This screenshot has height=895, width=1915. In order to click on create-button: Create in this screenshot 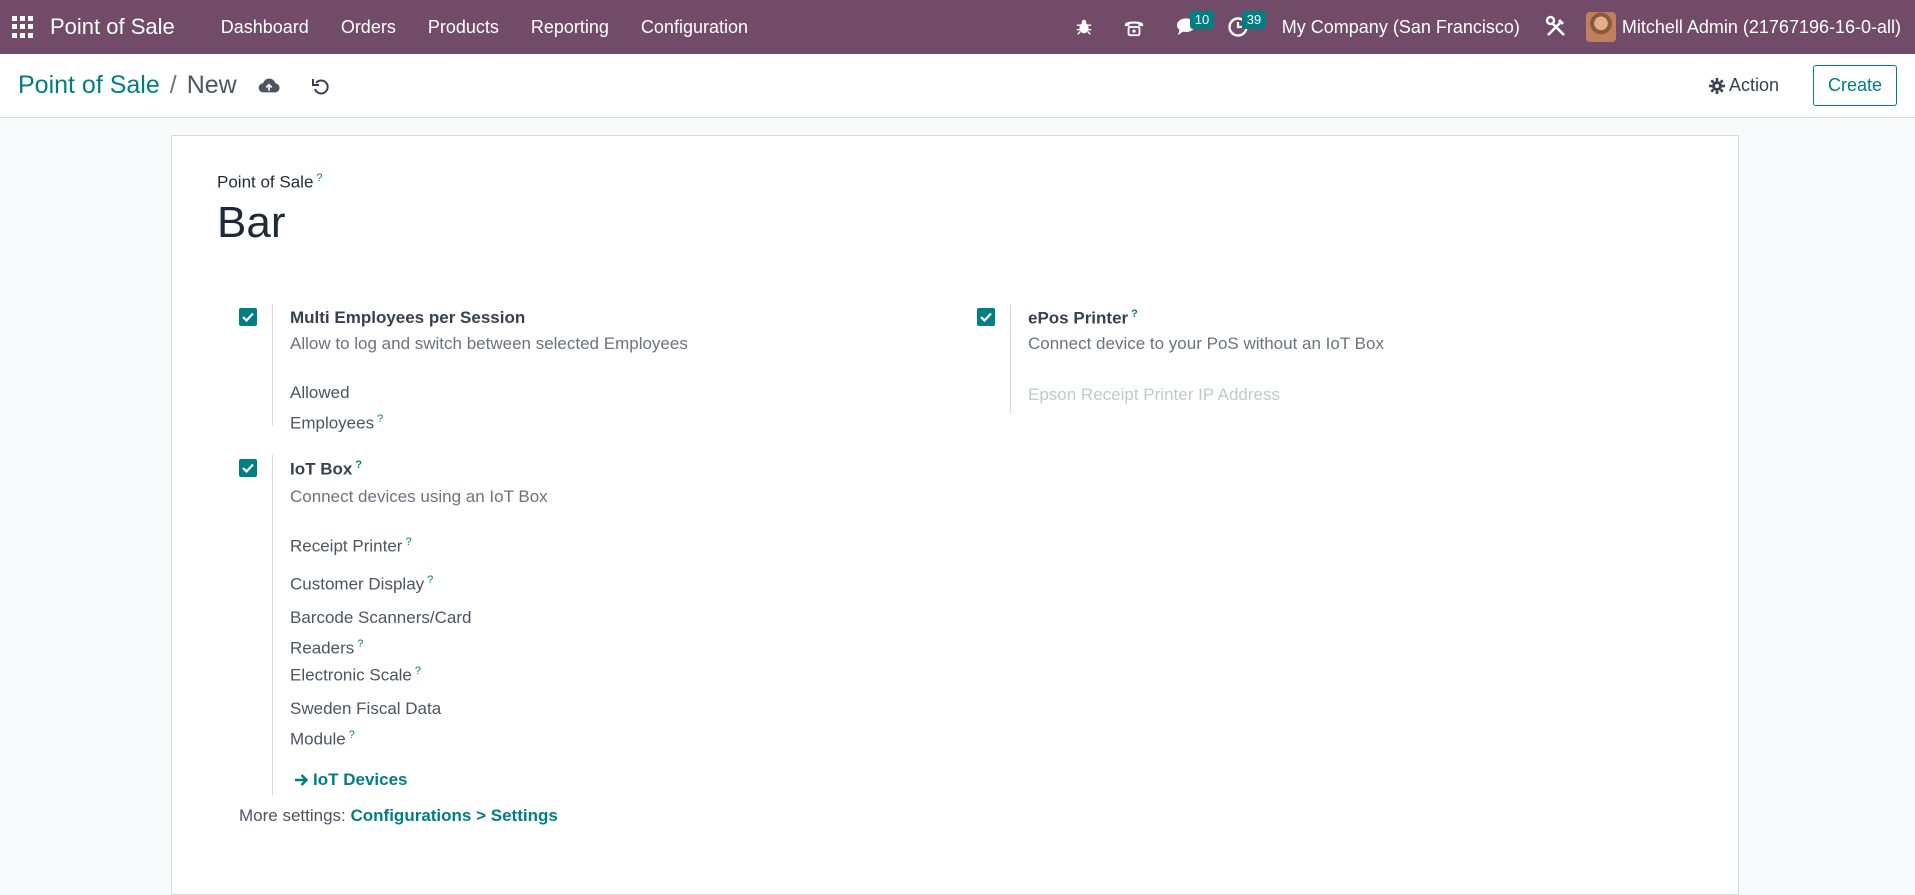, I will do `click(1854, 85)`.